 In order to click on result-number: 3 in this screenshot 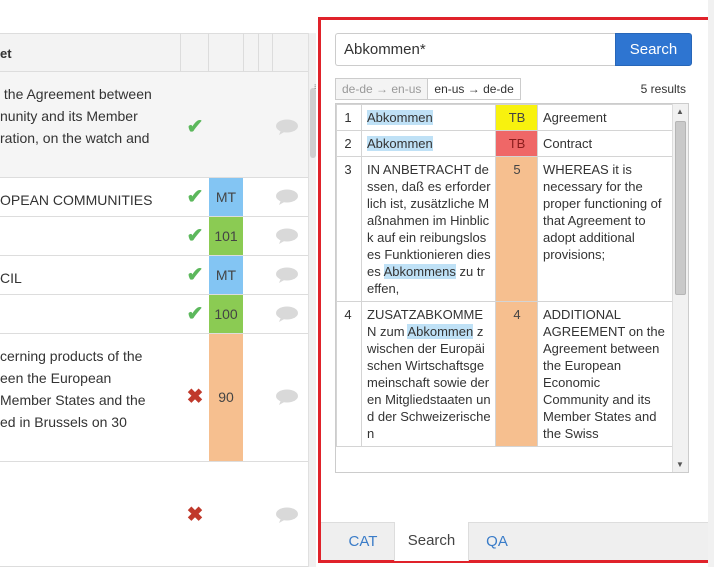, I will do `click(349, 229)`.